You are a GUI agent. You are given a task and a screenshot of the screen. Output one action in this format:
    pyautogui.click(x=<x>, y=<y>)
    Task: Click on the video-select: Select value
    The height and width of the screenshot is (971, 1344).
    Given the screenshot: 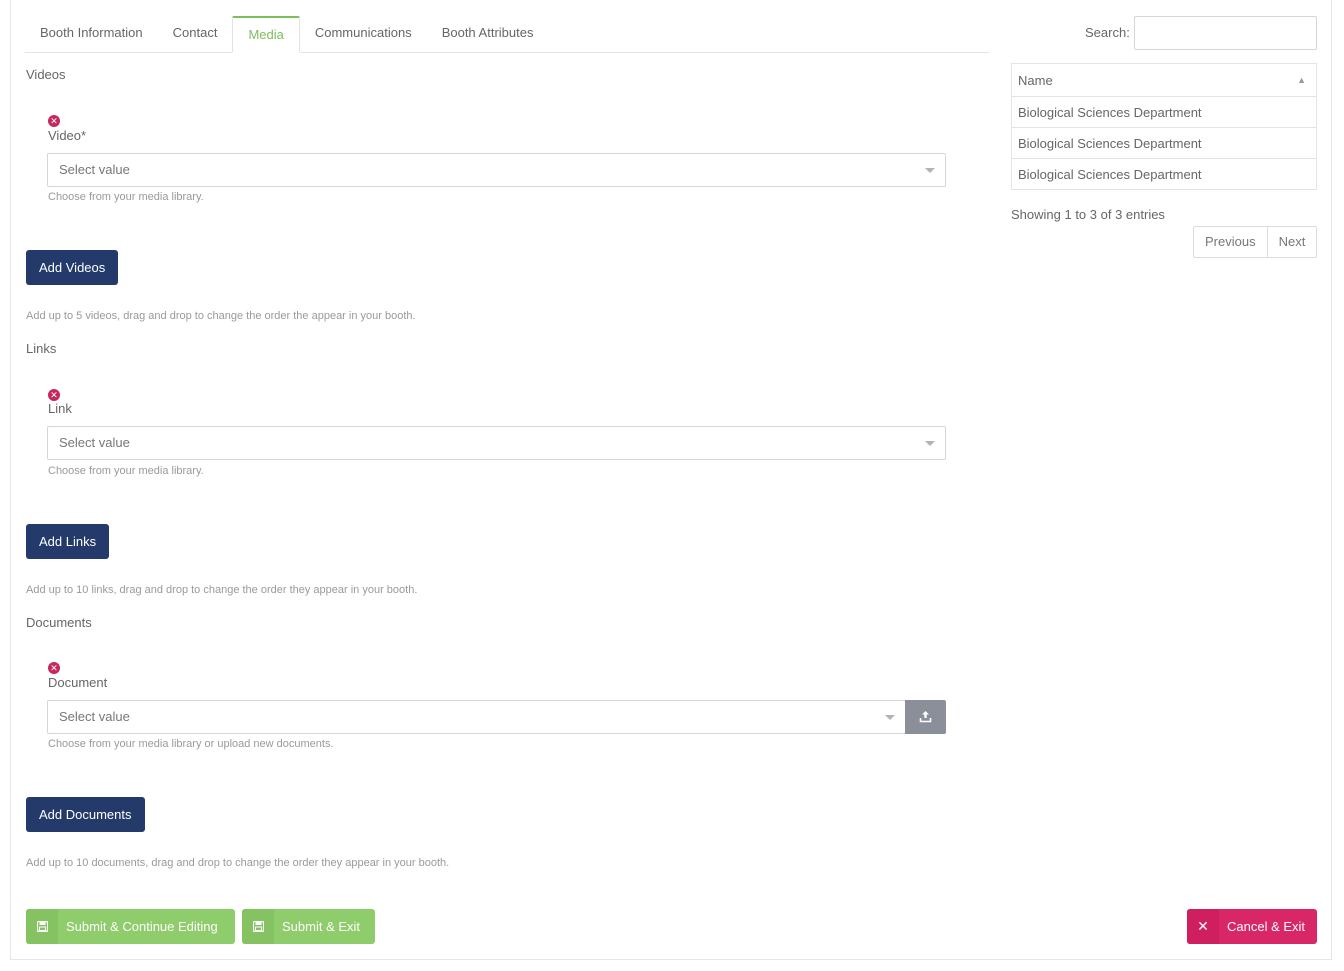 What is the action you would take?
    pyautogui.click(x=496, y=170)
    